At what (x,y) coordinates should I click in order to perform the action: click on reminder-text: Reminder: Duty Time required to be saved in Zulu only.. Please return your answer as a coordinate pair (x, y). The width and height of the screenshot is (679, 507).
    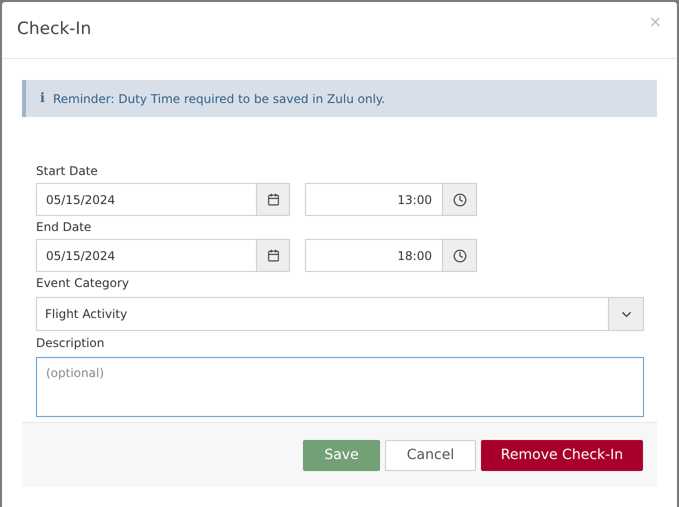
    Looking at the image, I should click on (219, 99).